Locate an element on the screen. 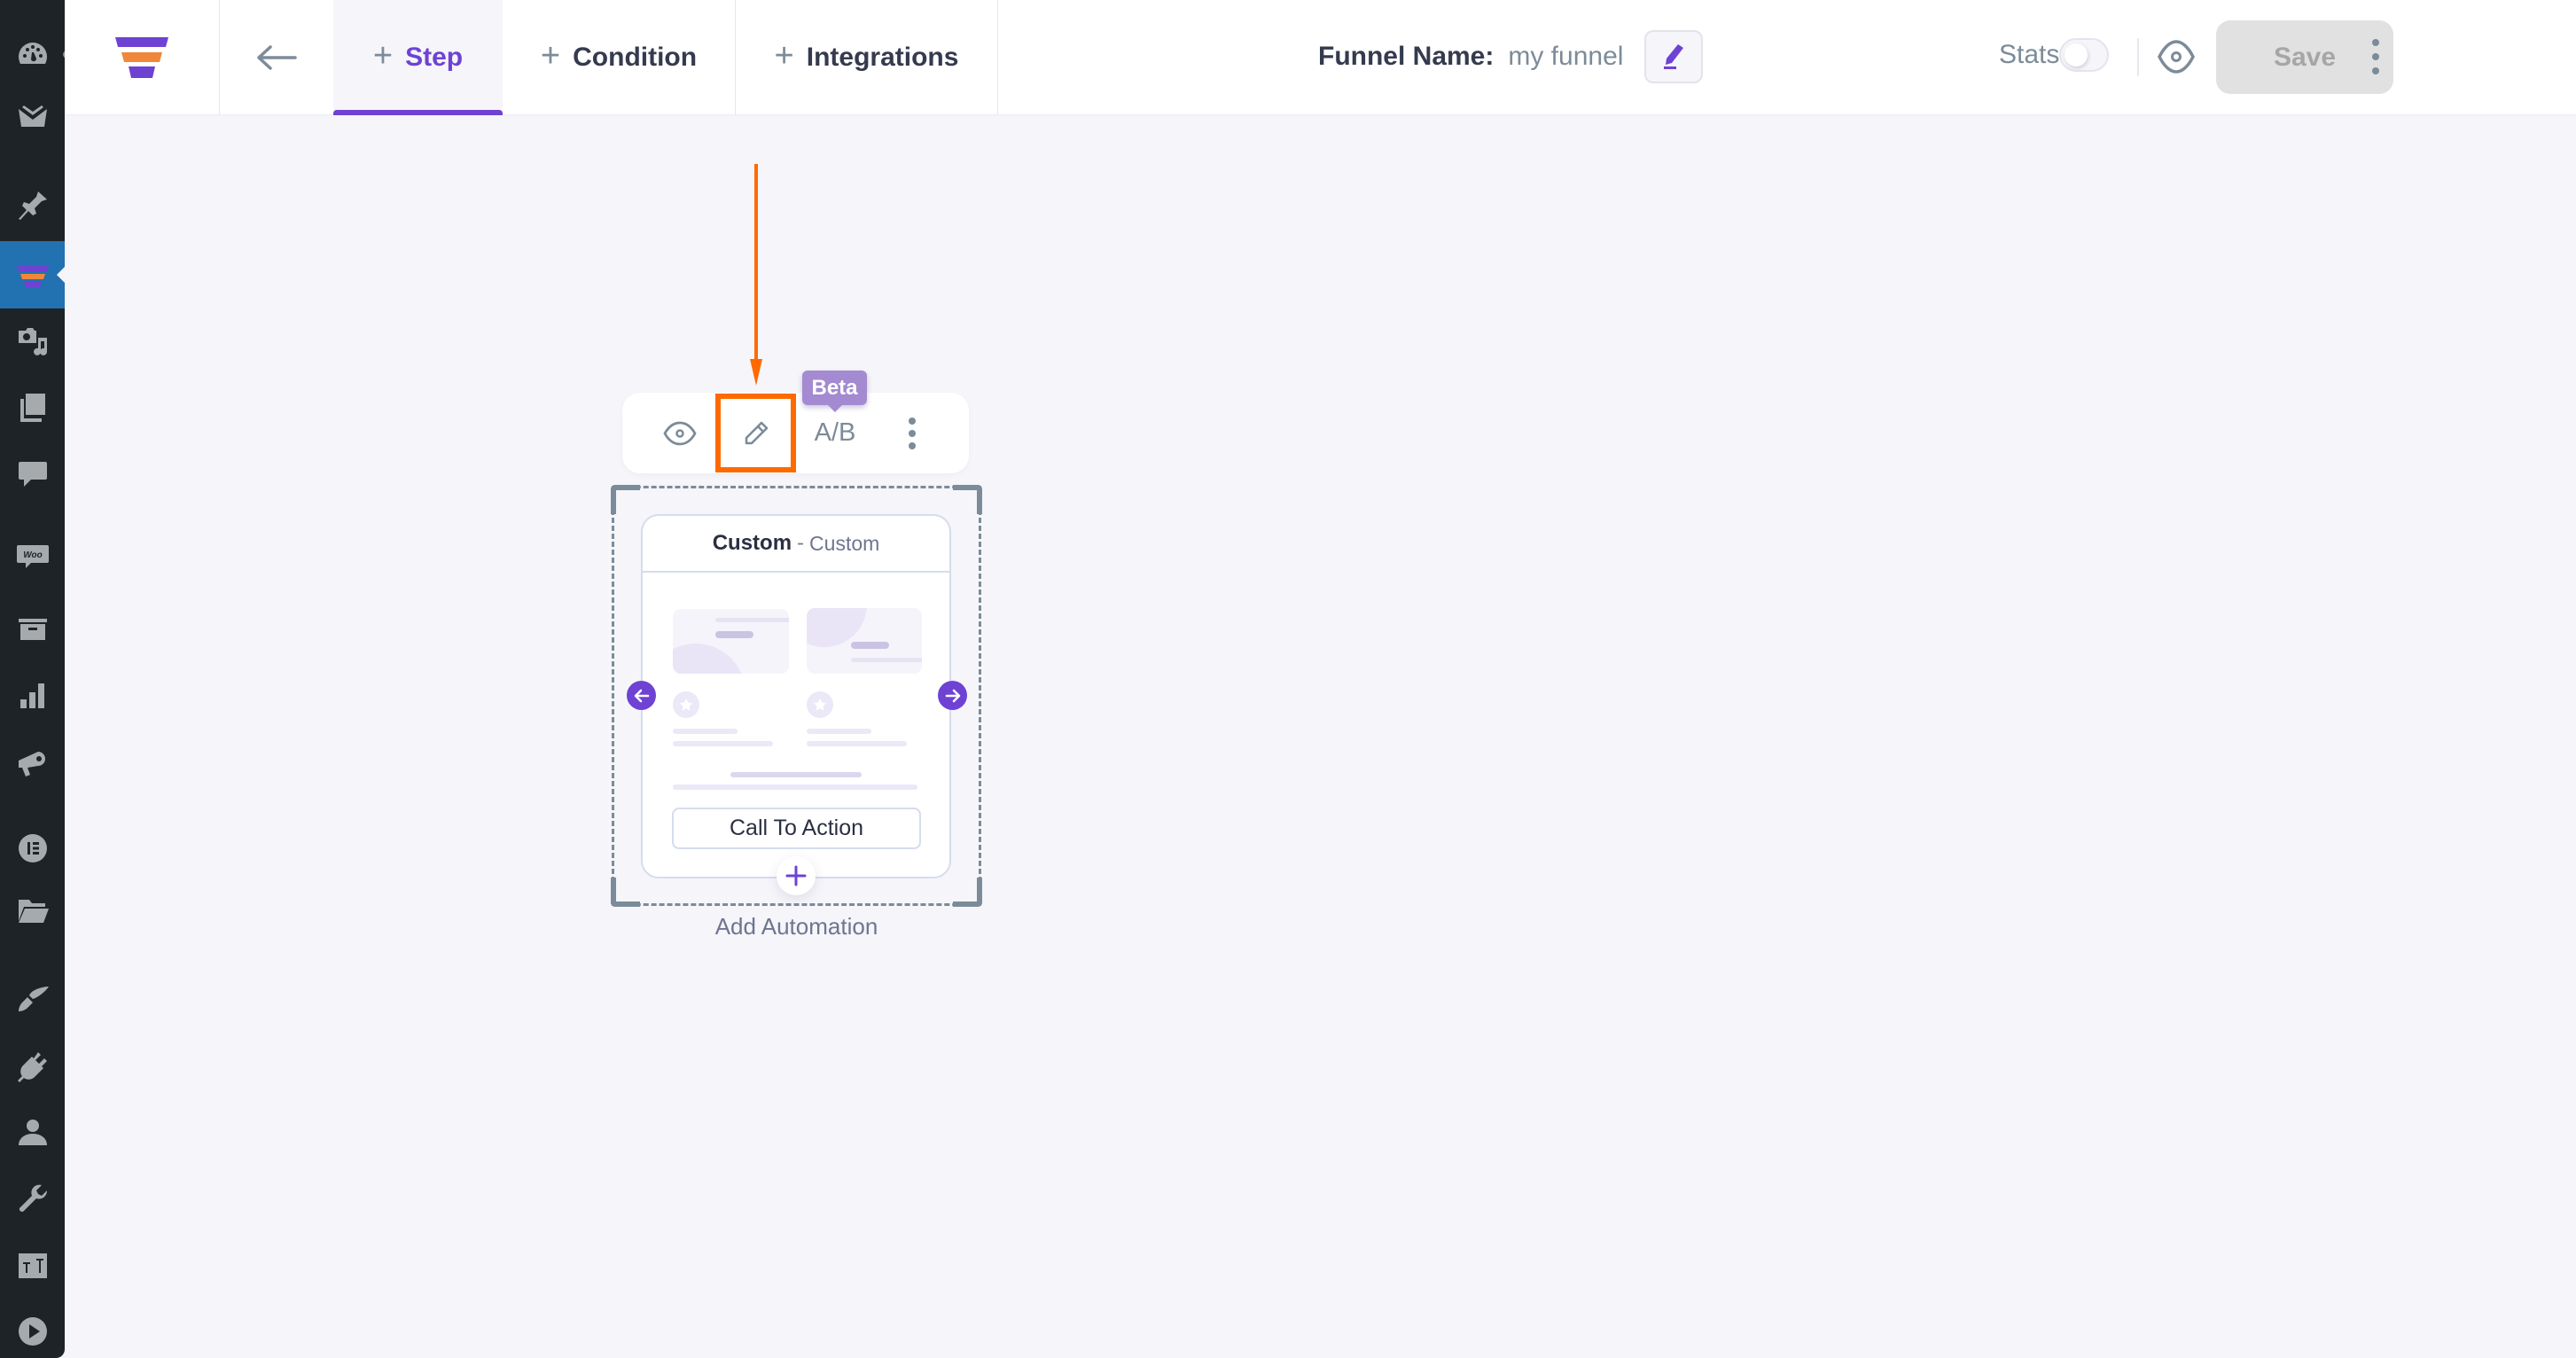  toggle-knob is located at coordinates (2076, 54).